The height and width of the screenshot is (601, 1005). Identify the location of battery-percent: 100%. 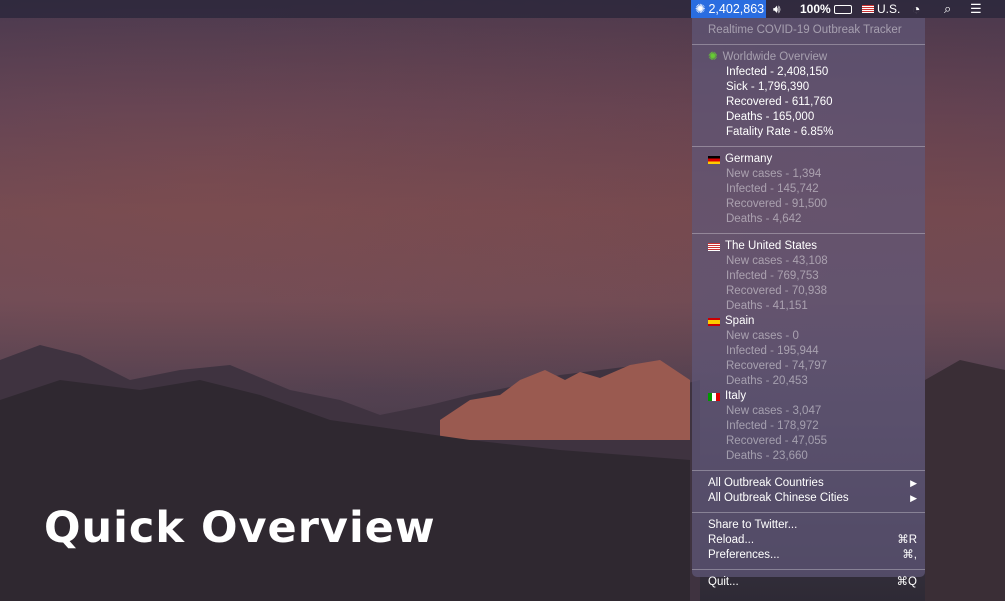
(815, 9).